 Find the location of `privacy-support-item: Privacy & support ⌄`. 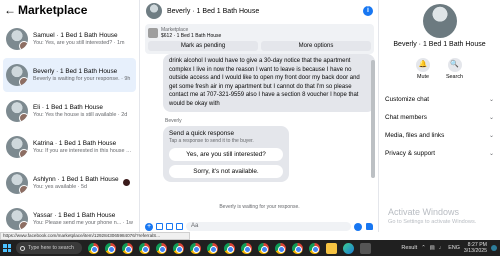

privacy-support-item: Privacy & support ⌄ is located at coordinates (439, 153).